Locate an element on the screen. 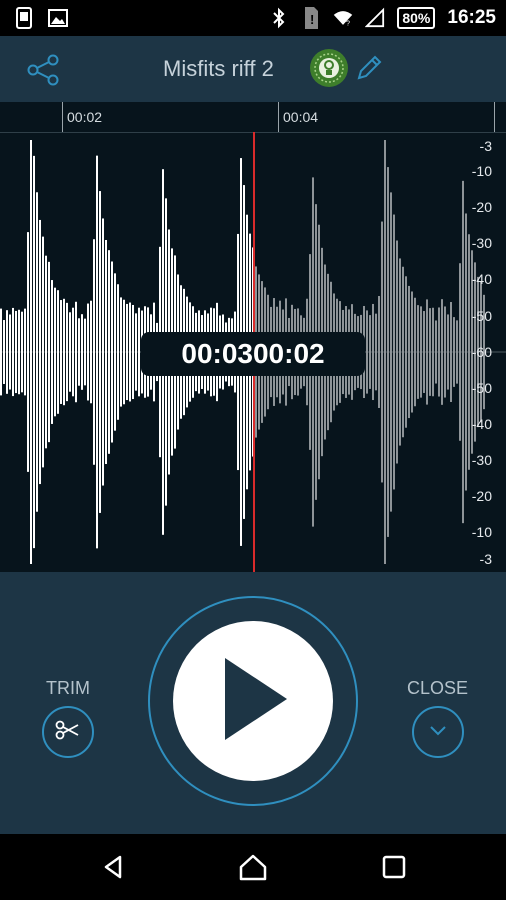 The width and height of the screenshot is (506, 900). wifi-icon: ? is located at coordinates (343, 18).